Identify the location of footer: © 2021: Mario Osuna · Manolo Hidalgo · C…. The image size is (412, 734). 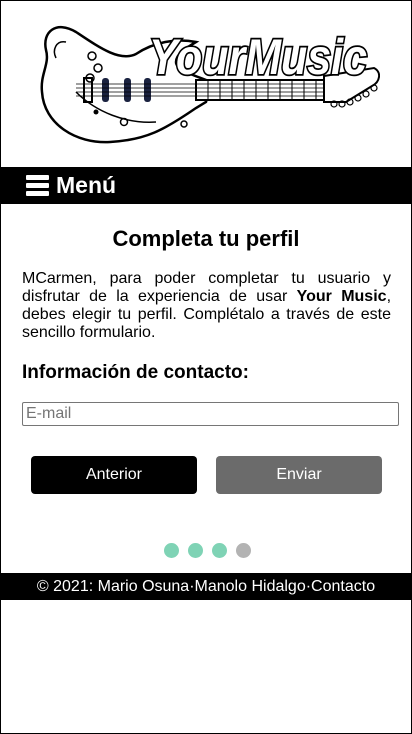
(206, 586).